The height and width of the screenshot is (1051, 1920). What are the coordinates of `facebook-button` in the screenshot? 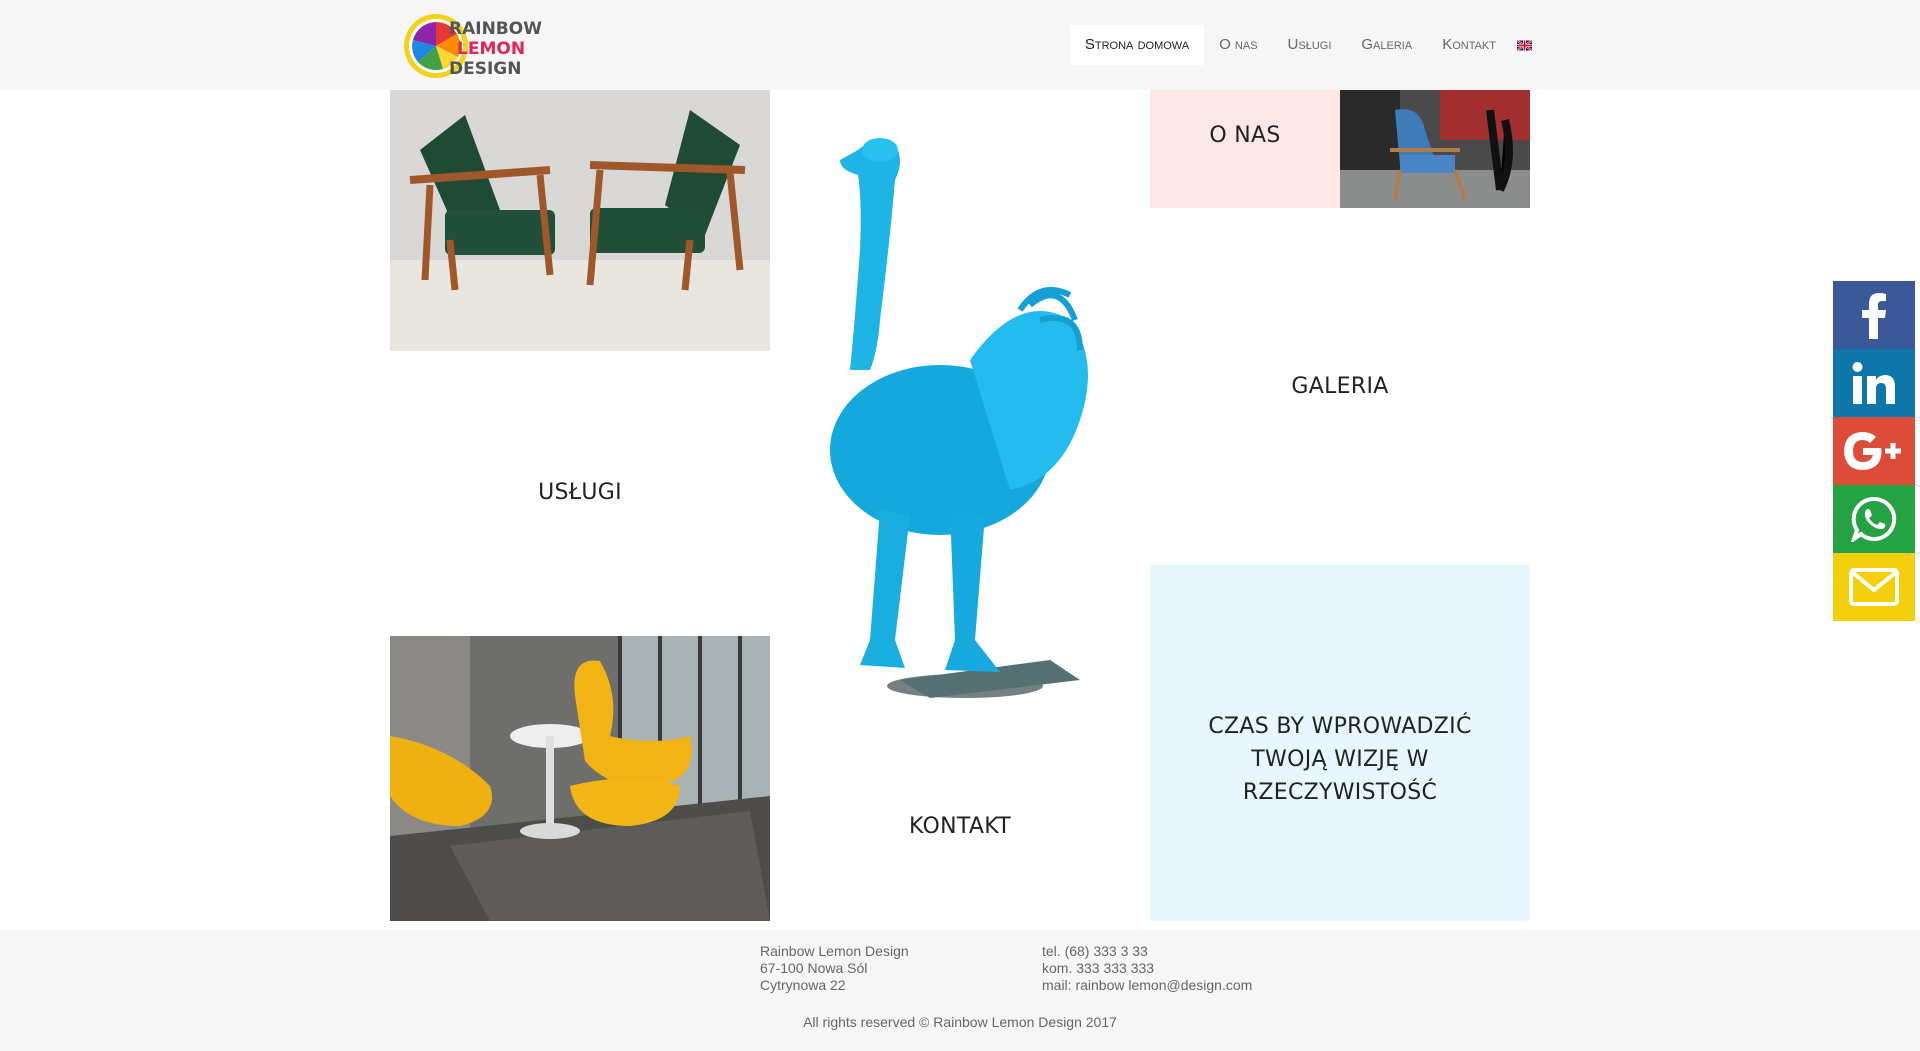 It's located at (1874, 315).